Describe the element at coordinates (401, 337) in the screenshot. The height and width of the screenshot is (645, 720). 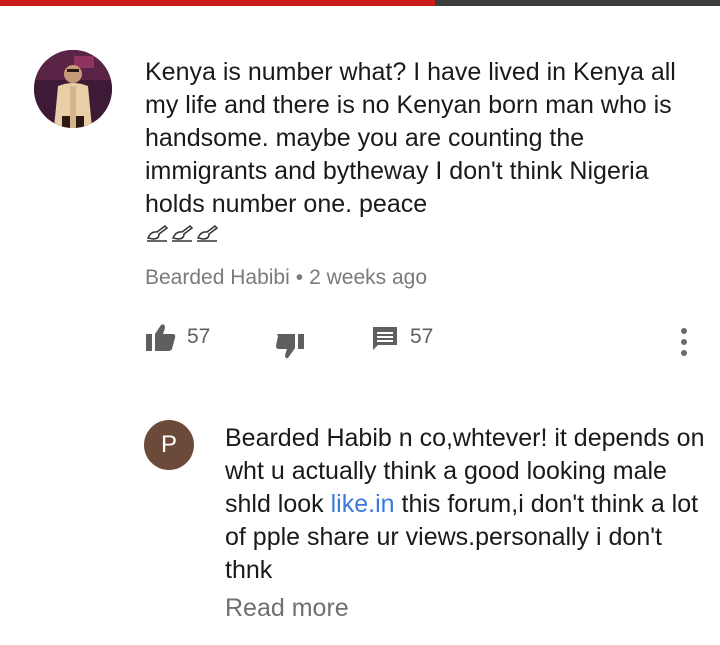
I see `reply-button: 57` at that location.